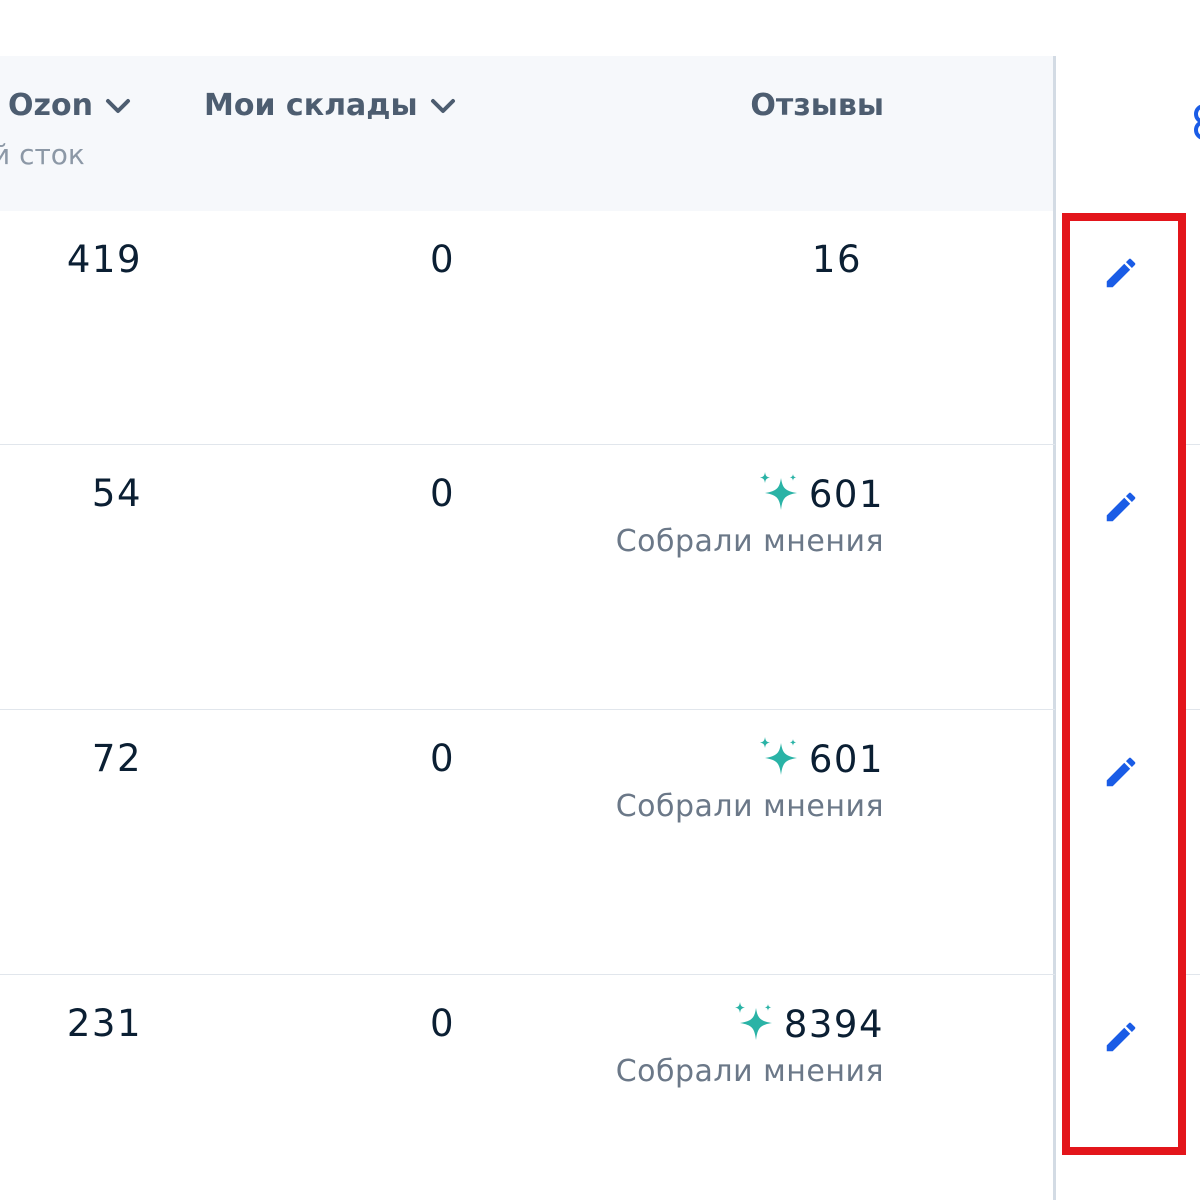  I want to click on ozon-stock-value: 419, so click(104, 259).